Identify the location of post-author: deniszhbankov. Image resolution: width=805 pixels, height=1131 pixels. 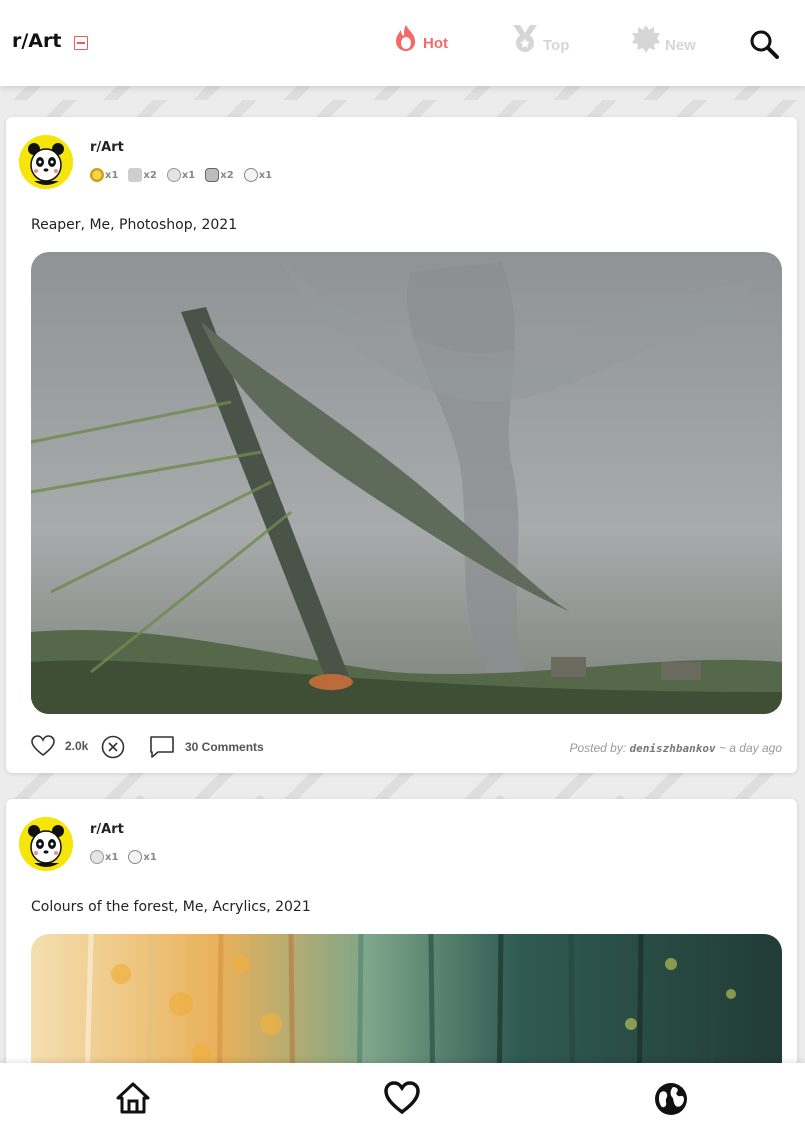
(673, 748).